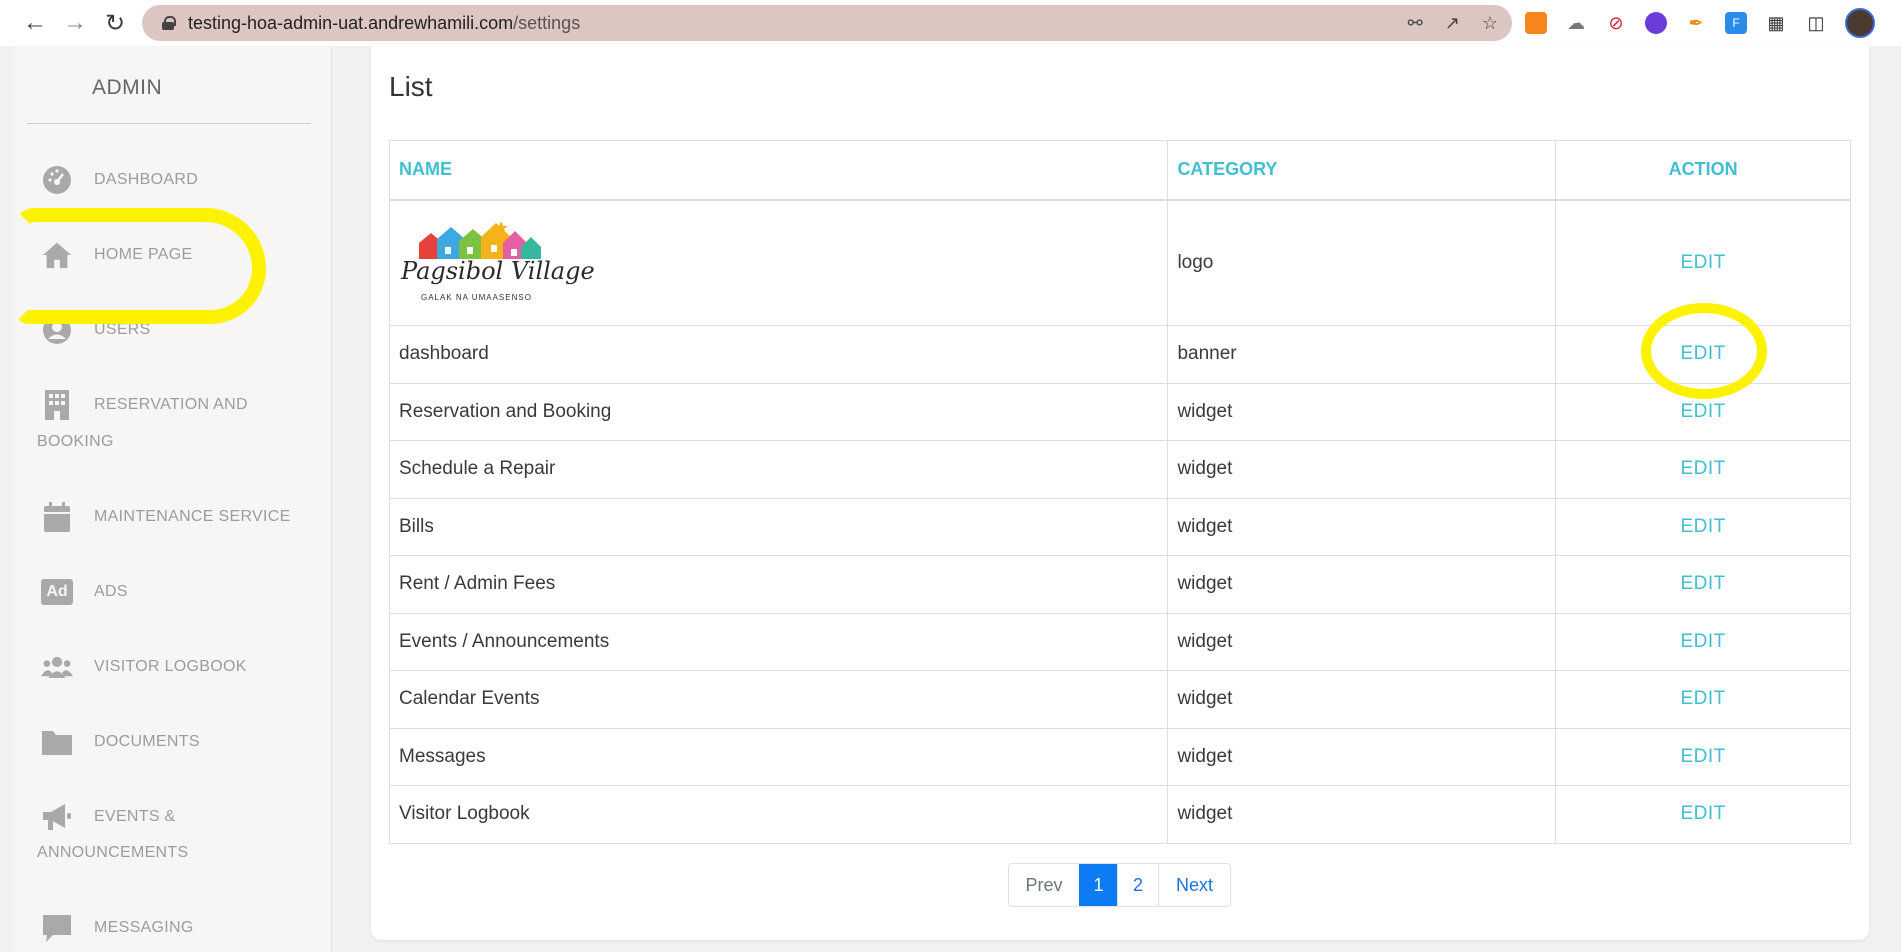 The height and width of the screenshot is (952, 1901). I want to click on ad-icon: Ad, so click(57, 592).